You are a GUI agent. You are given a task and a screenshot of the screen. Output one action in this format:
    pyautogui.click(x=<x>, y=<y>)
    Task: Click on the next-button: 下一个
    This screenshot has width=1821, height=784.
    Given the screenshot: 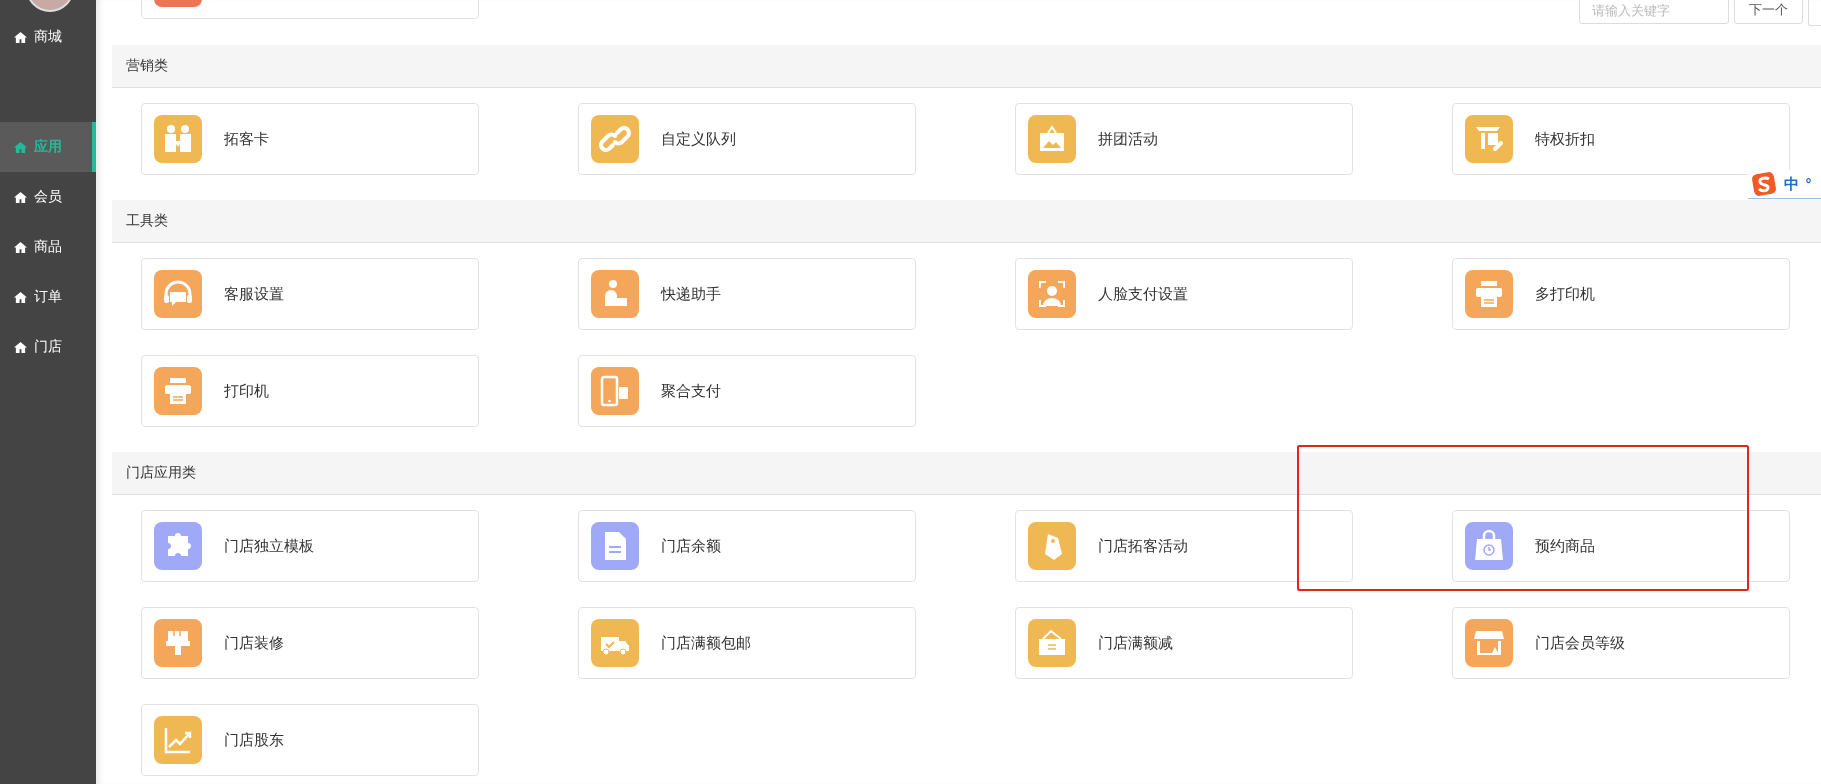 What is the action you would take?
    pyautogui.click(x=1768, y=12)
    